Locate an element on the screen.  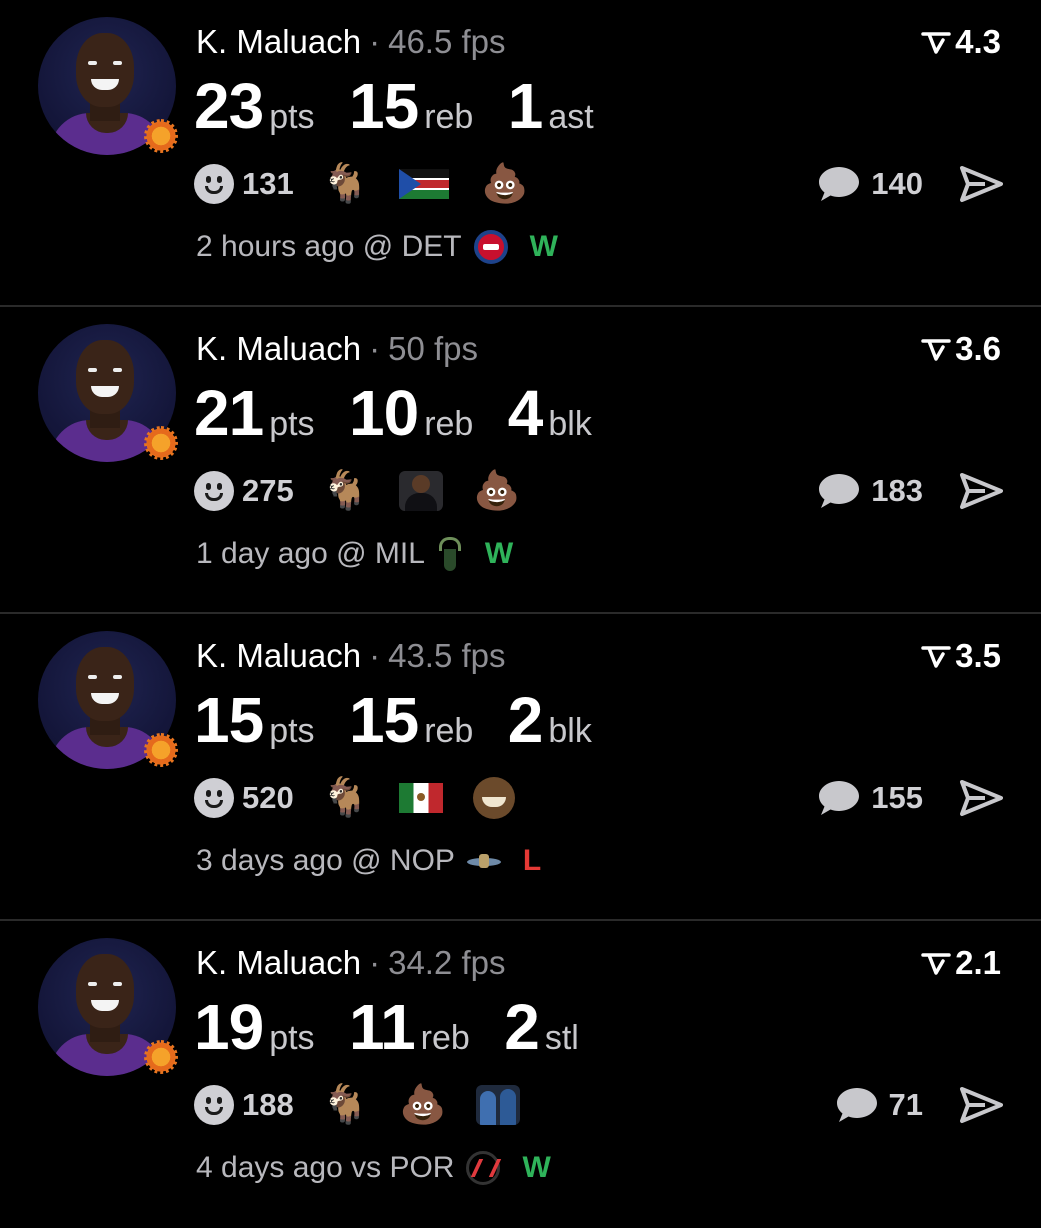
title-row: K. Maluach · 46.5 fps is located at coordinates (351, 42).